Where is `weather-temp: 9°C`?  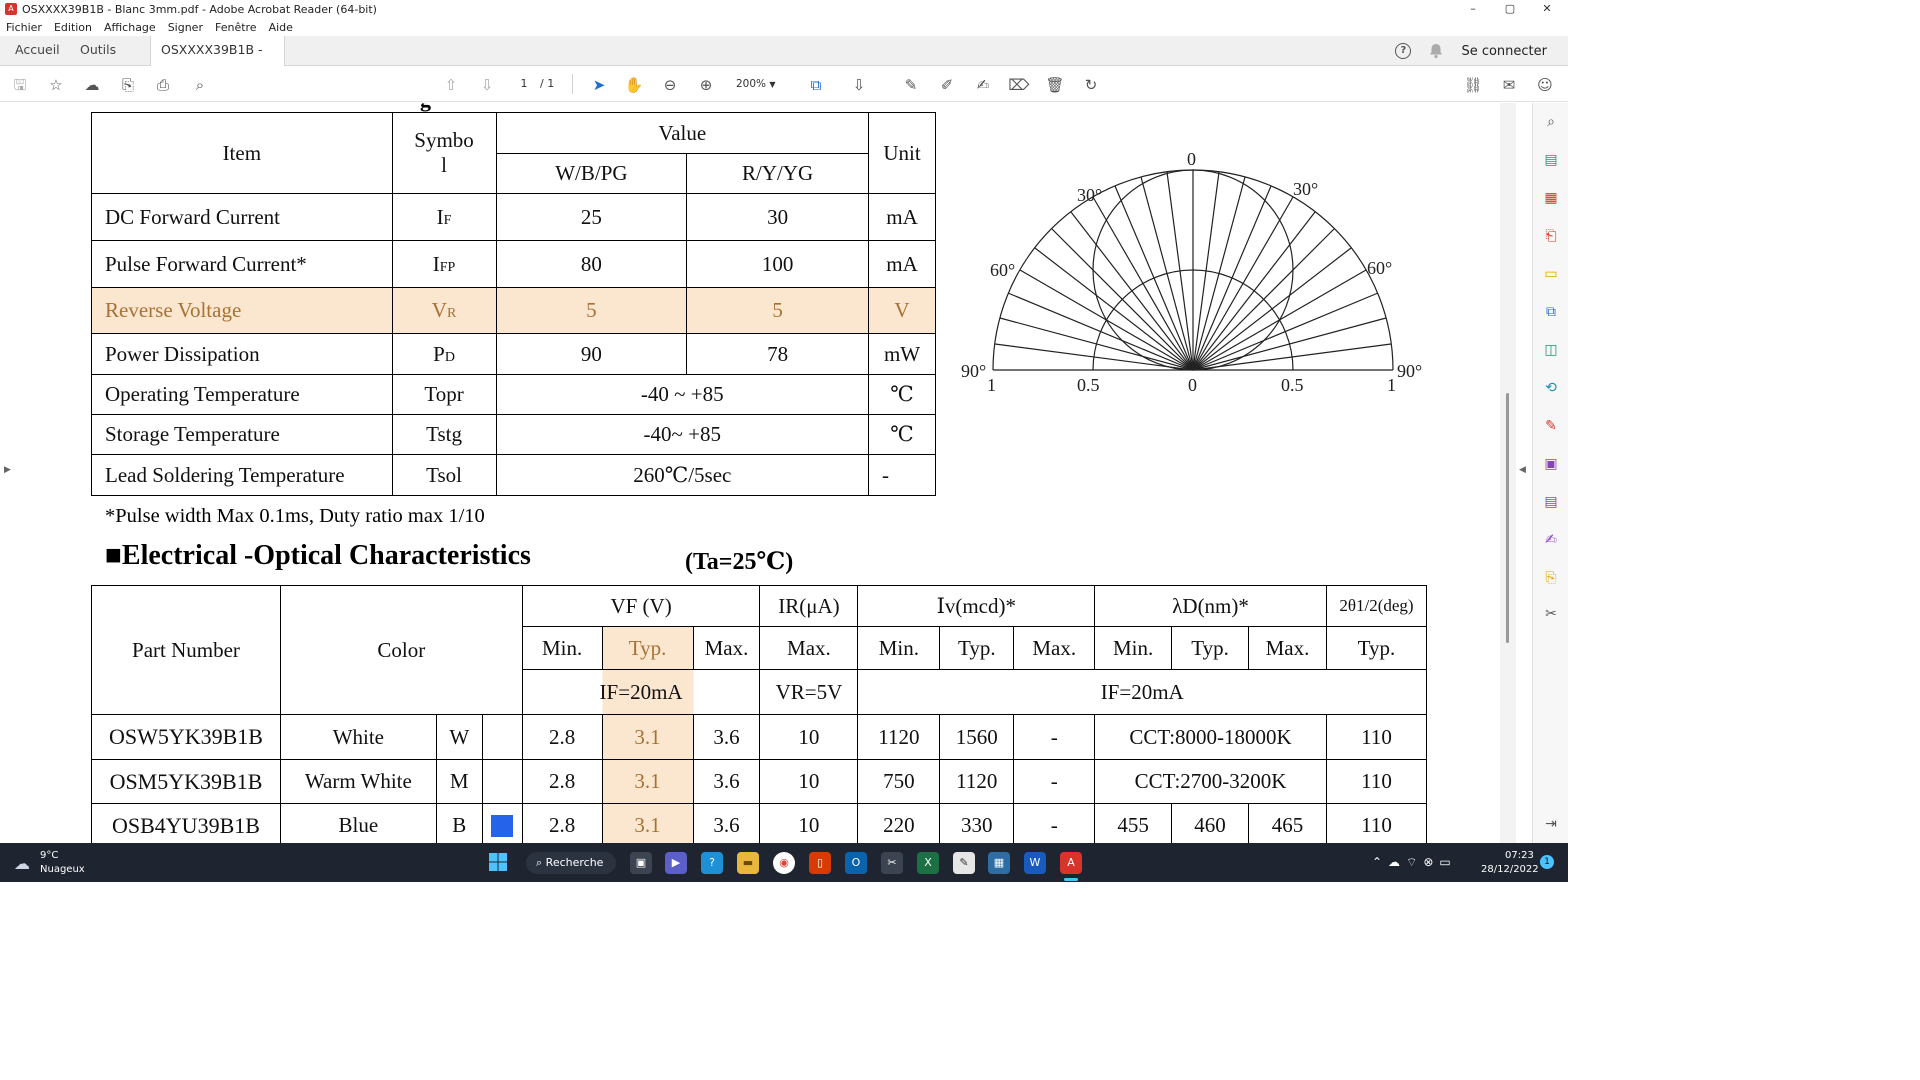
weather-temp: 9°C is located at coordinates (49, 855).